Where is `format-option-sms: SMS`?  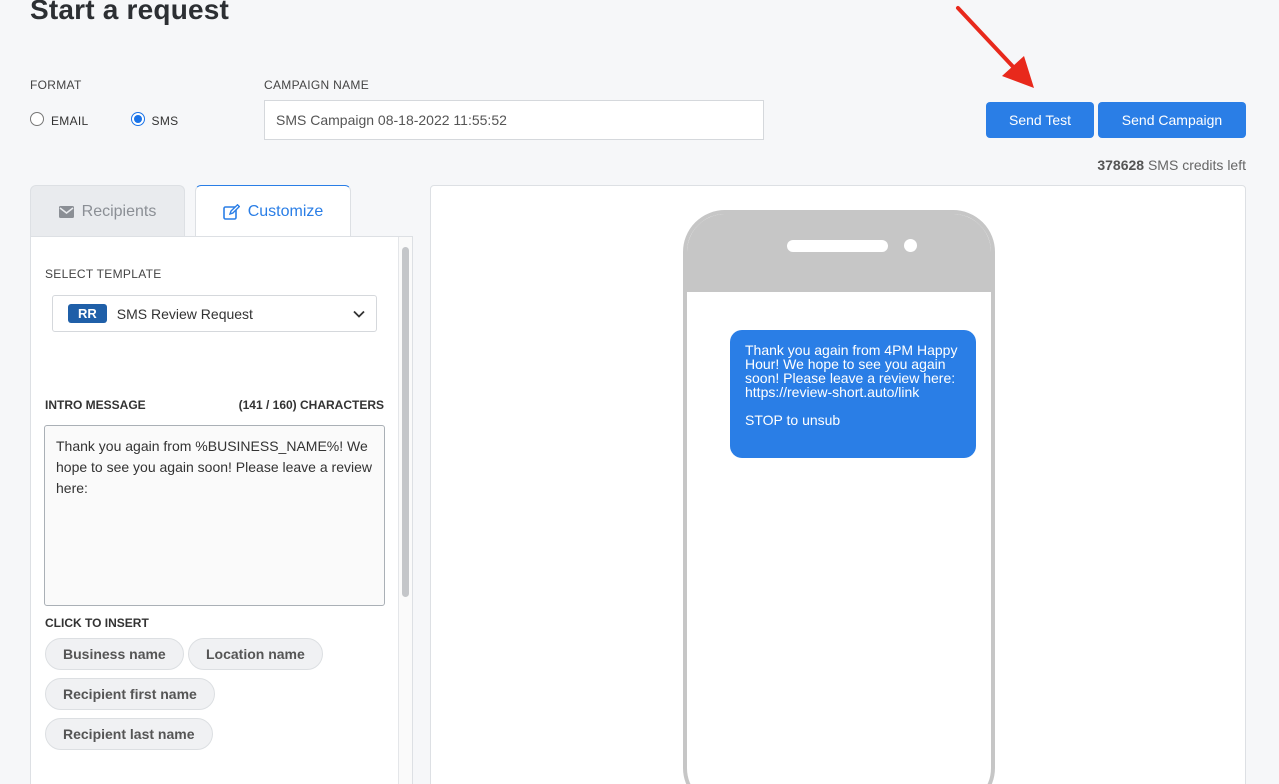 format-option-sms: SMS is located at coordinates (154, 119).